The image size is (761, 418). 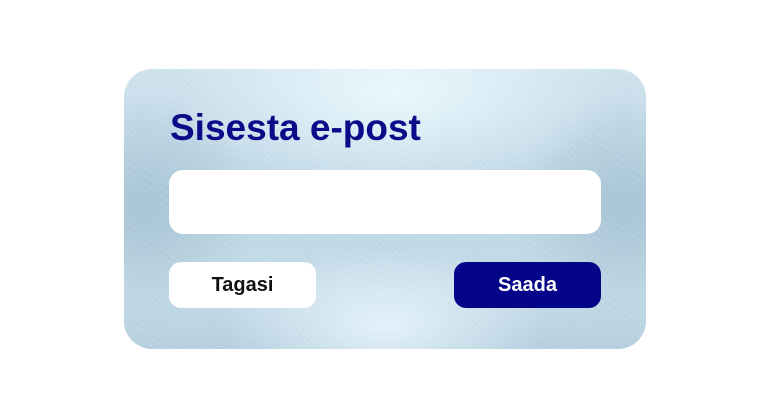 What do you see at coordinates (527, 285) in the screenshot?
I see `send-button: Saada` at bounding box center [527, 285].